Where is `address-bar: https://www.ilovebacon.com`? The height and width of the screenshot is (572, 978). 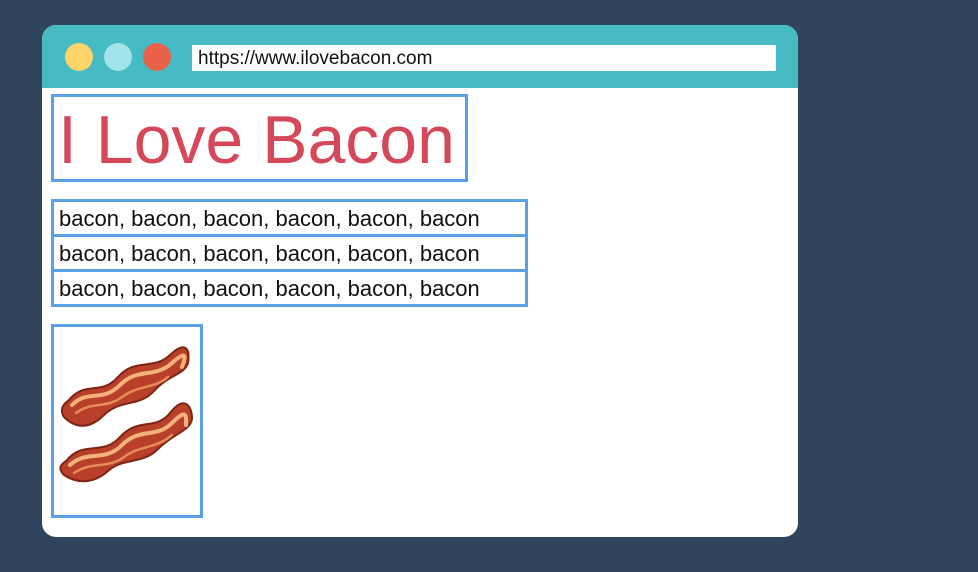
address-bar: https://www.ilovebacon.com is located at coordinates (484, 58).